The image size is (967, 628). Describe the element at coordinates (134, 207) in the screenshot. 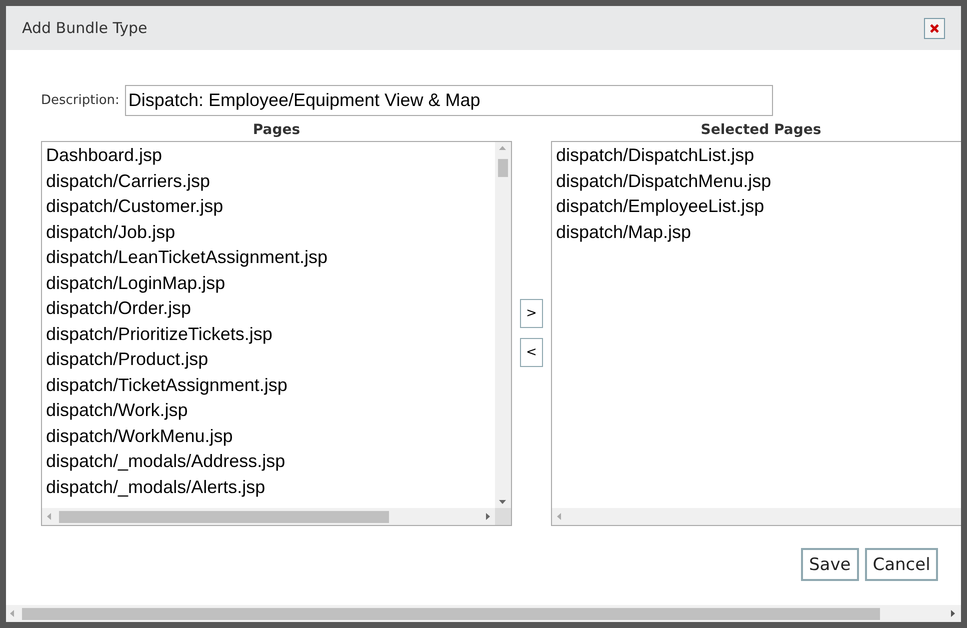

I see `list-item: dispatch/Customer.jsp` at that location.